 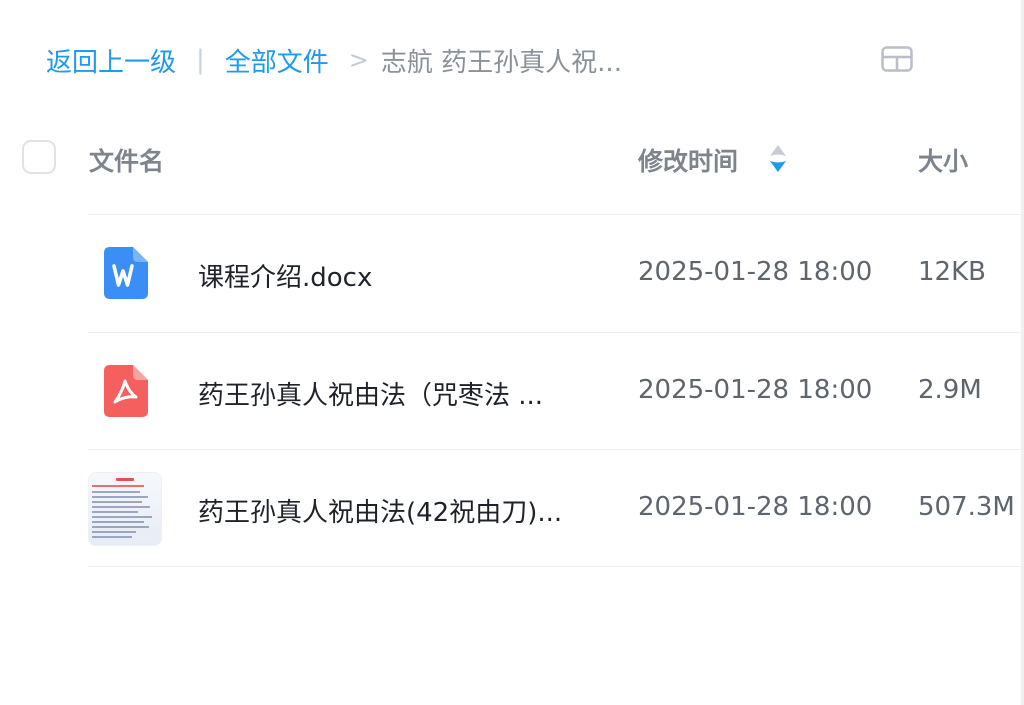 I want to click on sort-icon, so click(x=778, y=159).